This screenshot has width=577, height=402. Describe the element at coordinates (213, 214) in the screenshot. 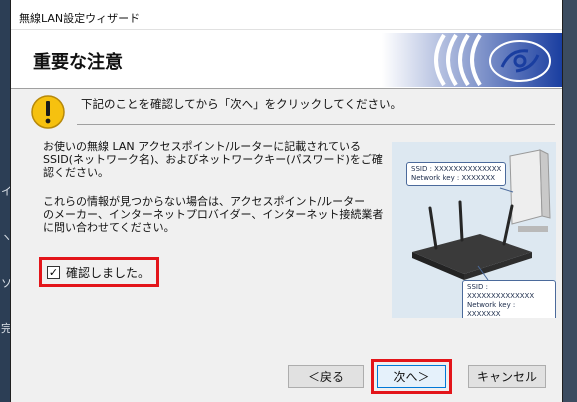

I see `body-line: のメーカー、インターネットプロバイダー、インターネット接続業者` at that location.